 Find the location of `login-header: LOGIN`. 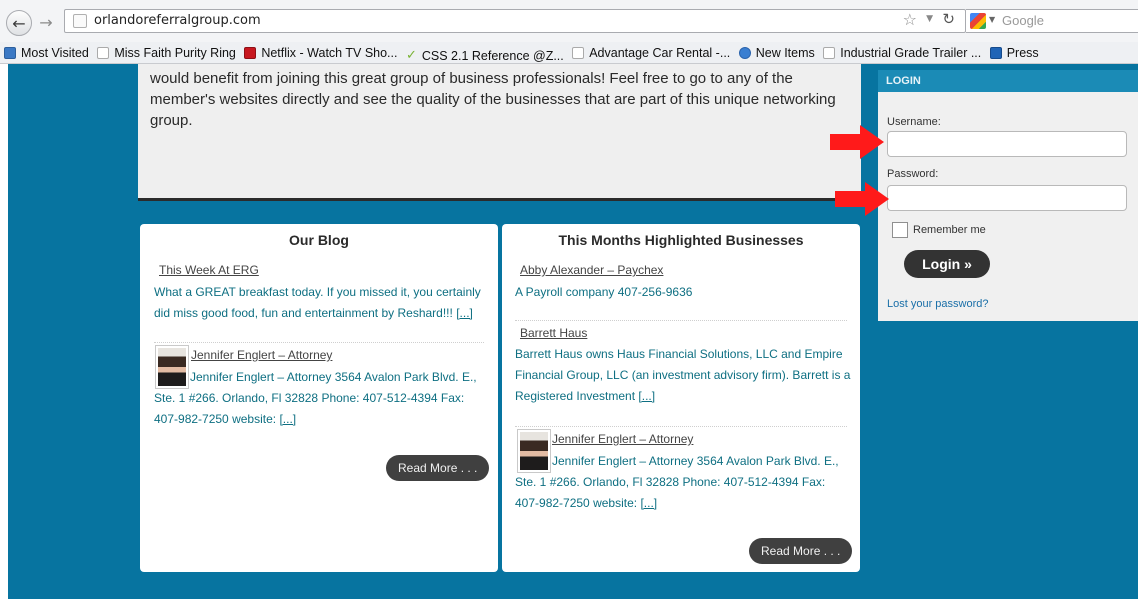

login-header: LOGIN is located at coordinates (1008, 81).